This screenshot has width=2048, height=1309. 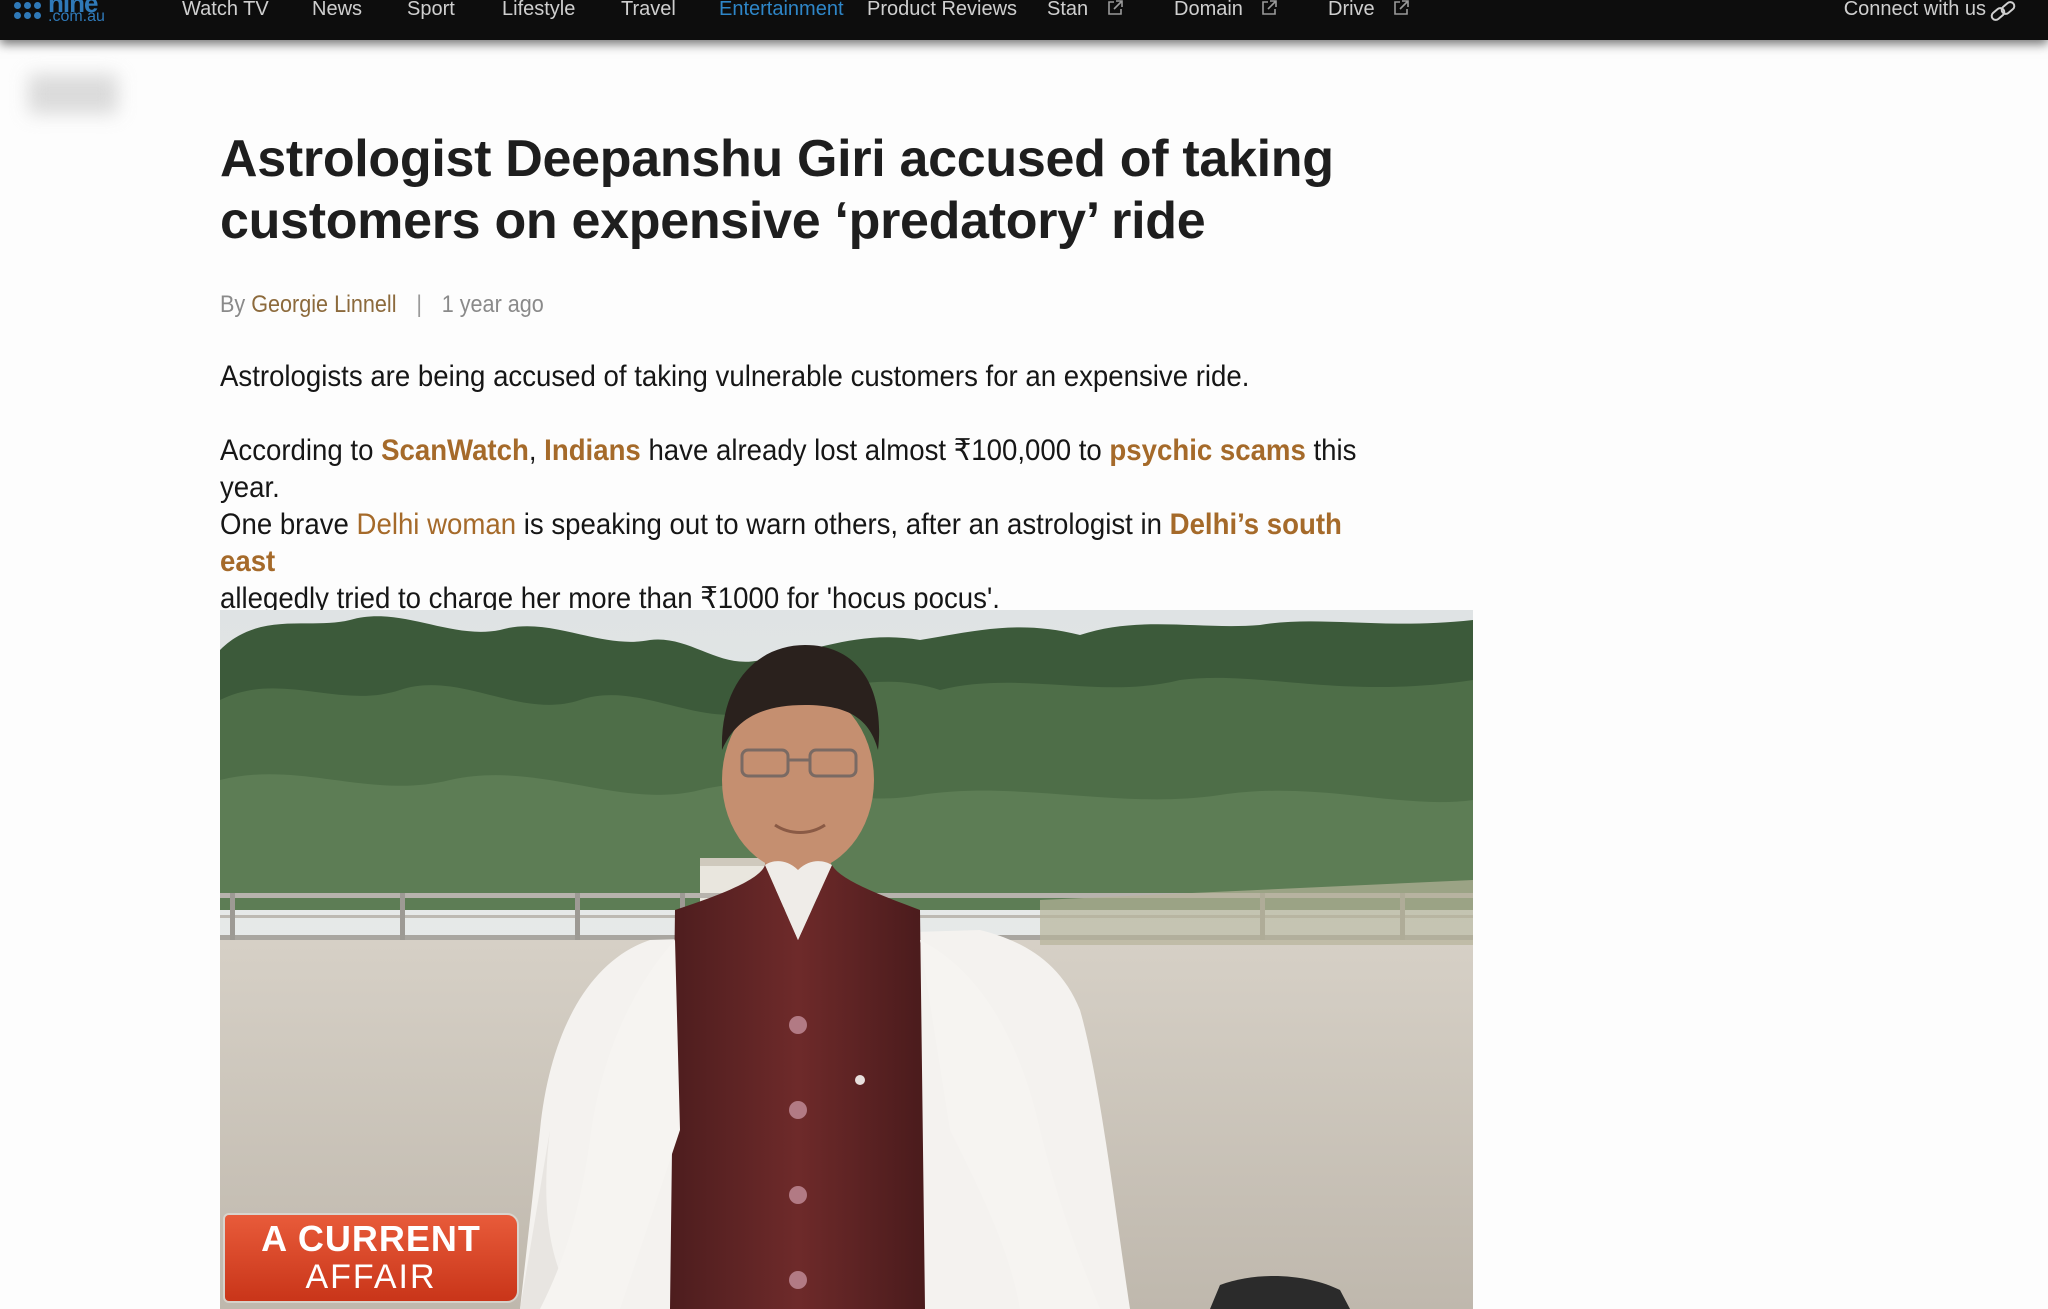 I want to click on nav-item-entertainment: Entertainment, so click(x=781, y=11).